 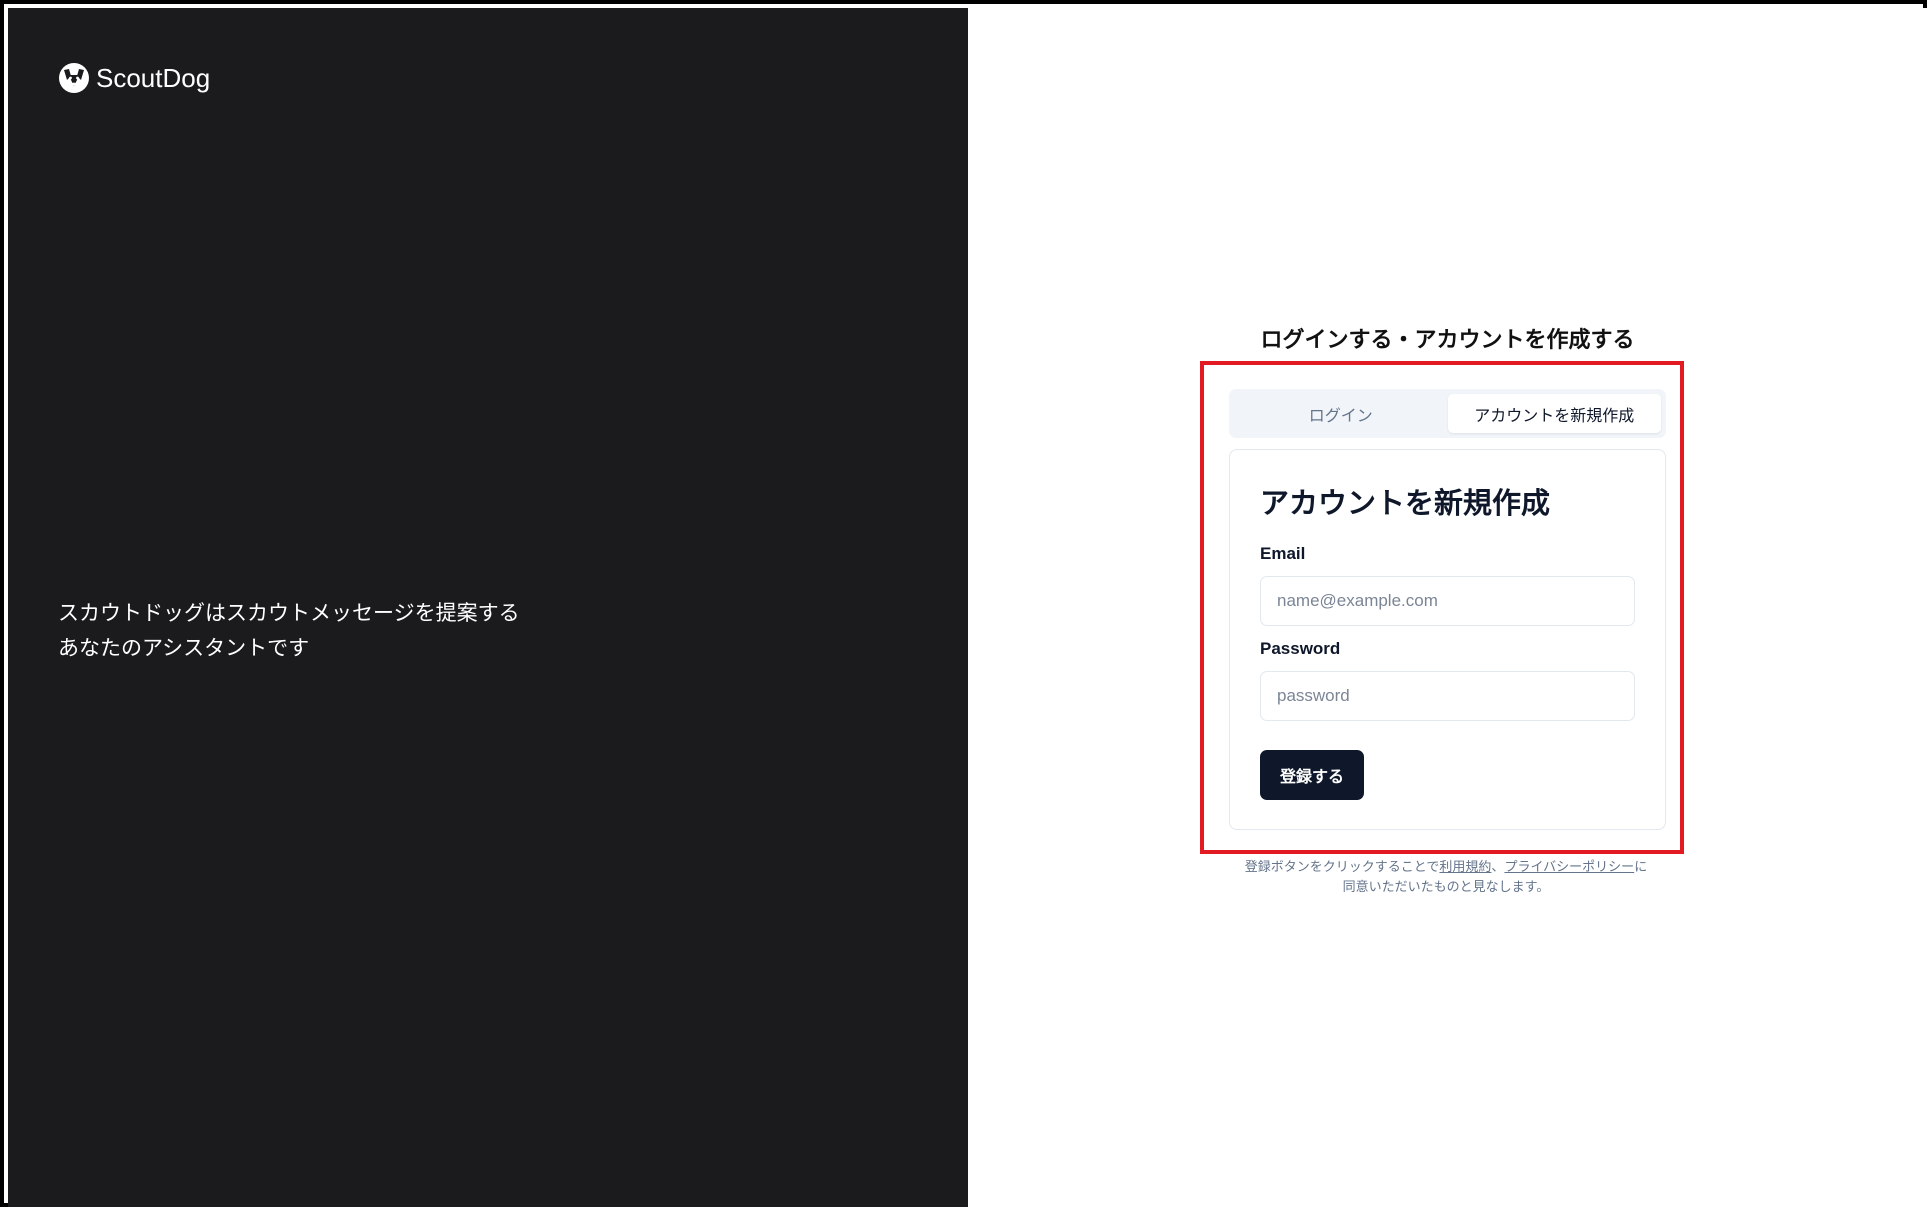 What do you see at coordinates (153, 77) in the screenshot?
I see `brand-name: ScoutDog` at bounding box center [153, 77].